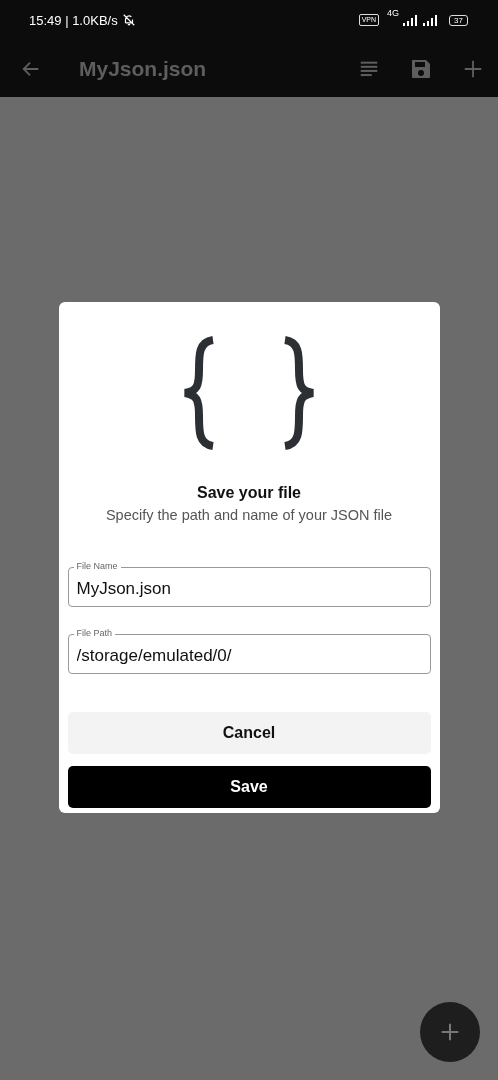 This screenshot has width=498, height=1080. Describe the element at coordinates (128, 20) in the screenshot. I see `bell-off-icon` at that location.